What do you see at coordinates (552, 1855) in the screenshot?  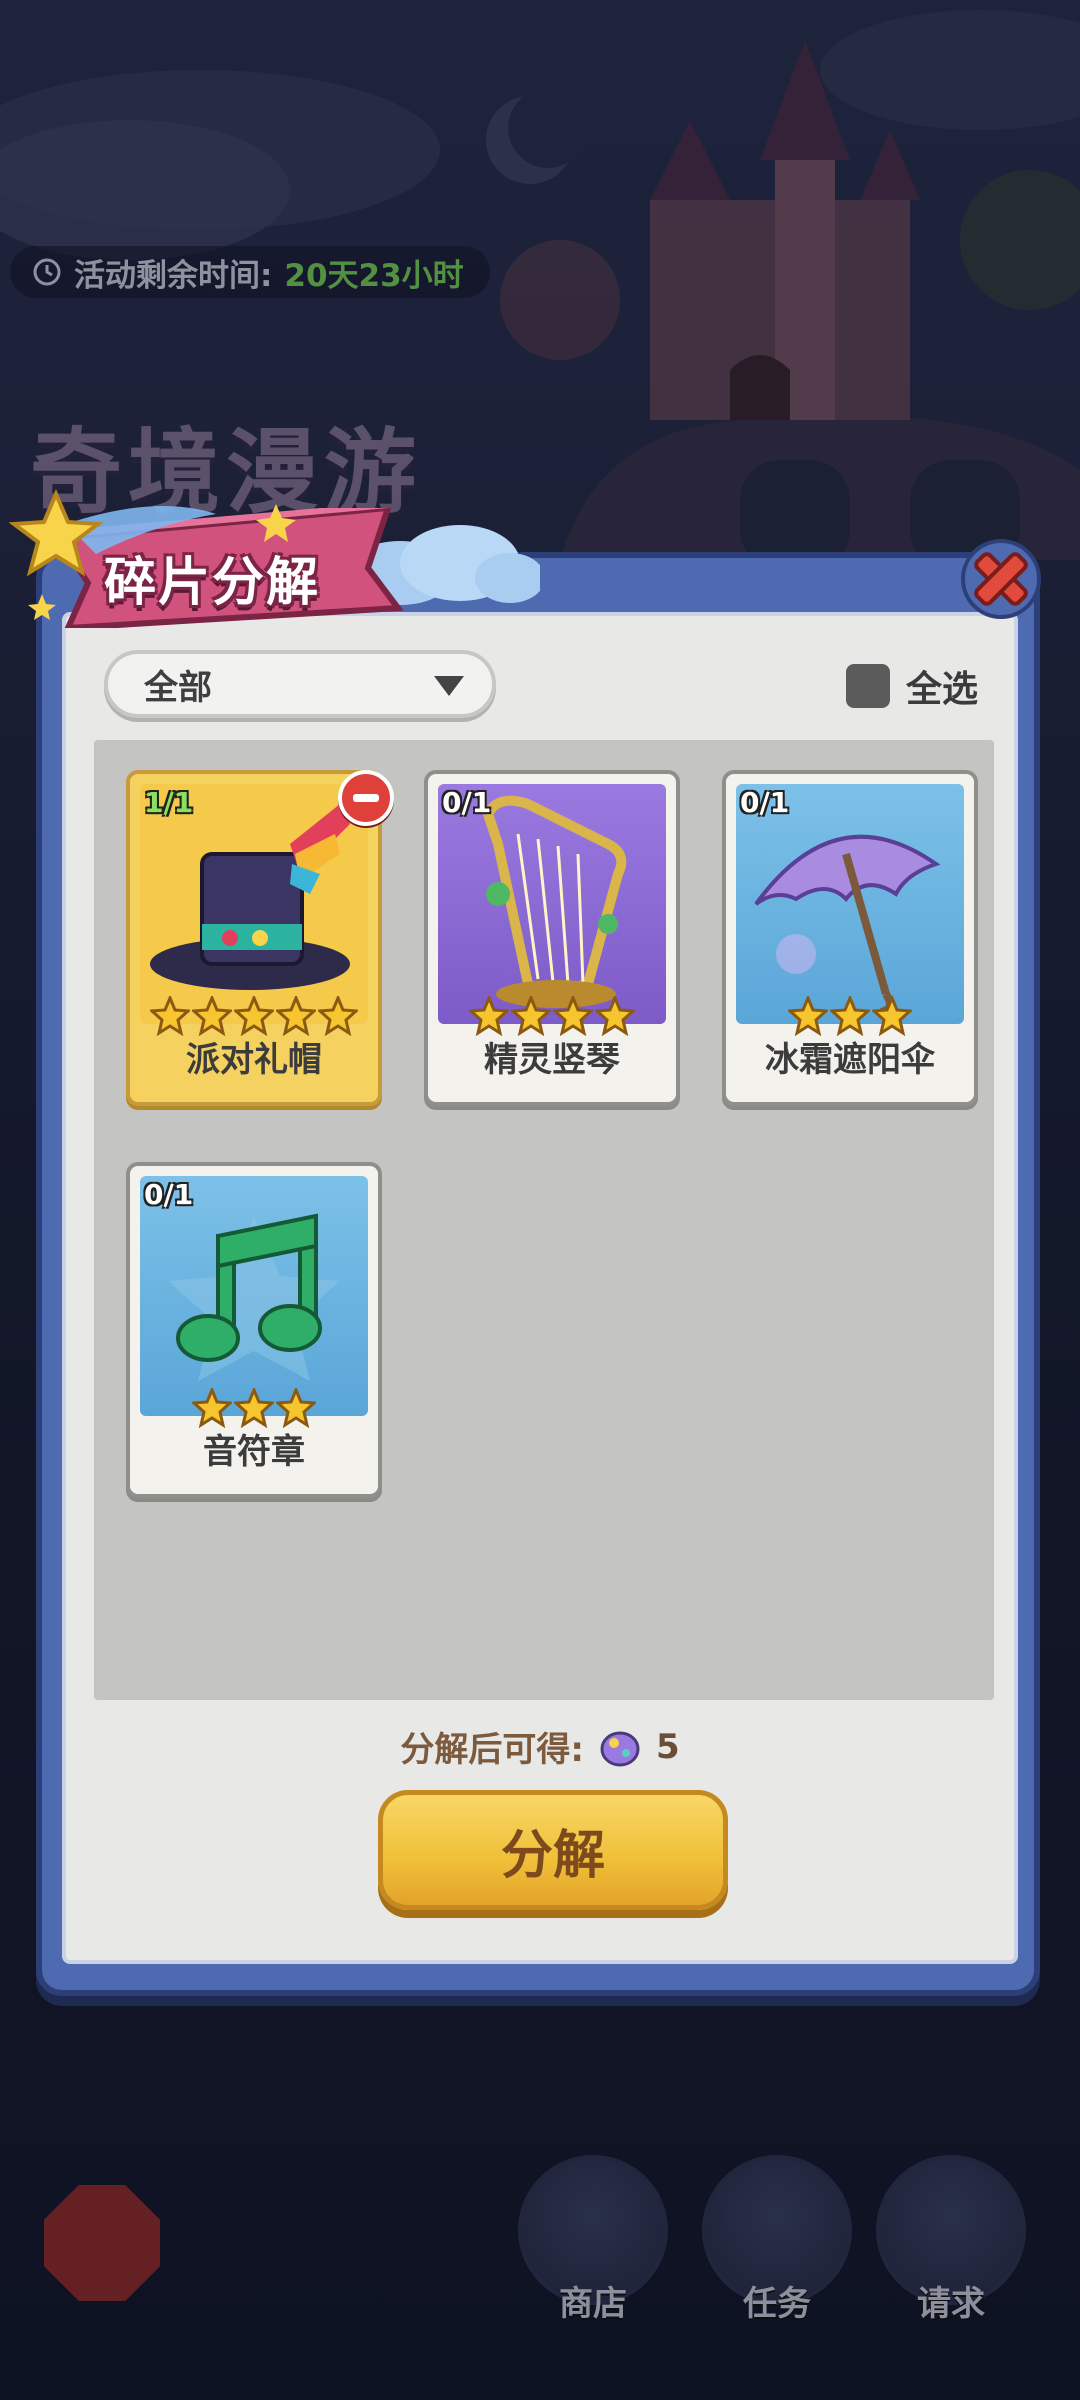 I see `decompose-label: 分解` at bounding box center [552, 1855].